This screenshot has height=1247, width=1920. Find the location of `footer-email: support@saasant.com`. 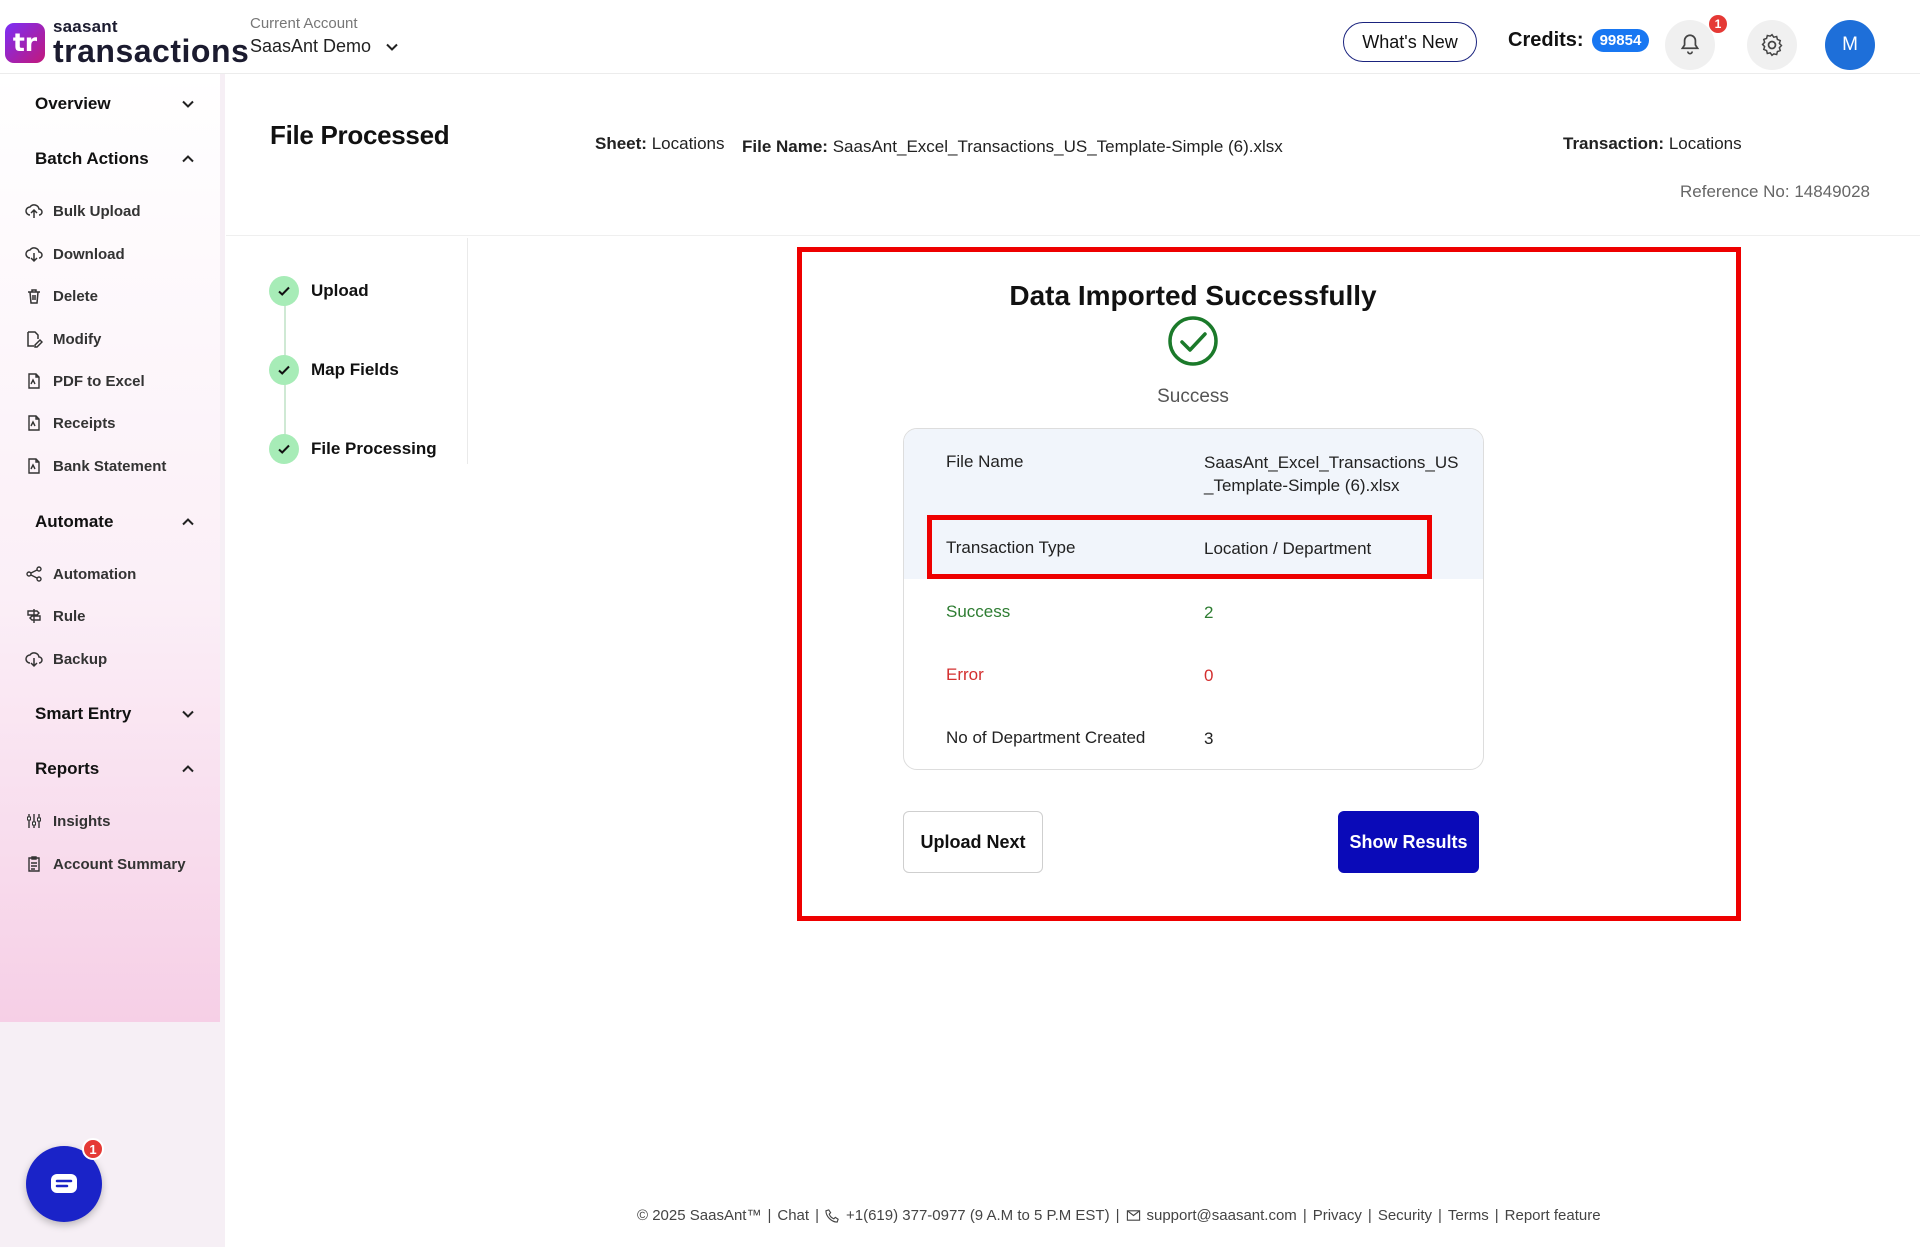

footer-email: support@saasant.com is located at coordinates (1222, 1215).